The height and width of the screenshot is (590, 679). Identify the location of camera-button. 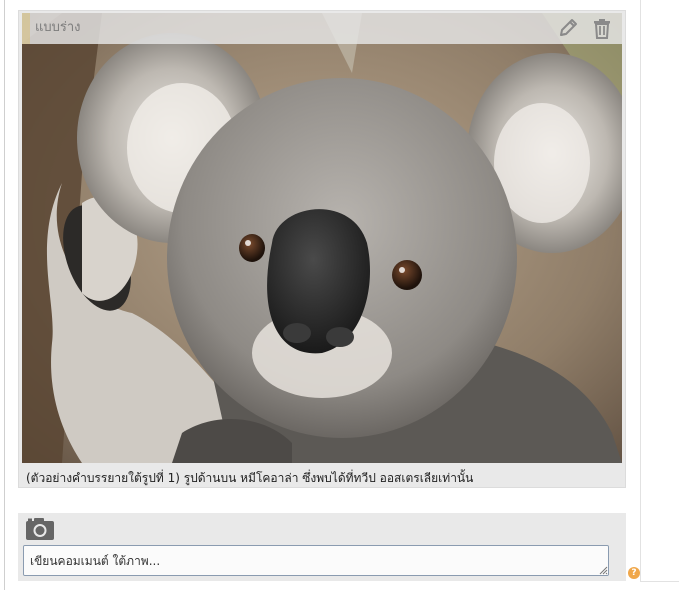
(40, 529).